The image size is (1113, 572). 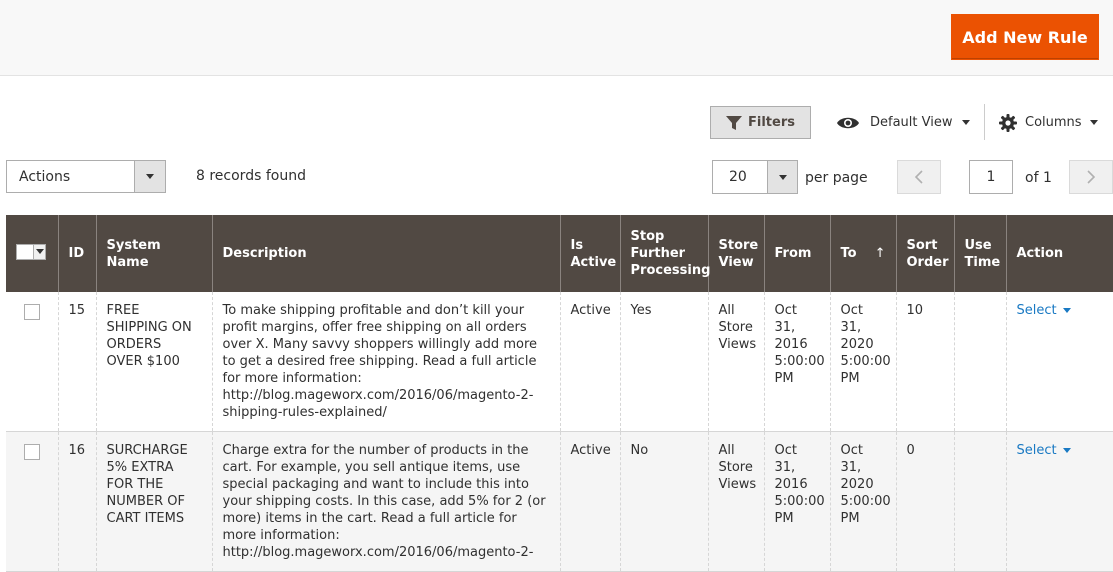 I want to click on select-all-header, so click(x=32, y=253).